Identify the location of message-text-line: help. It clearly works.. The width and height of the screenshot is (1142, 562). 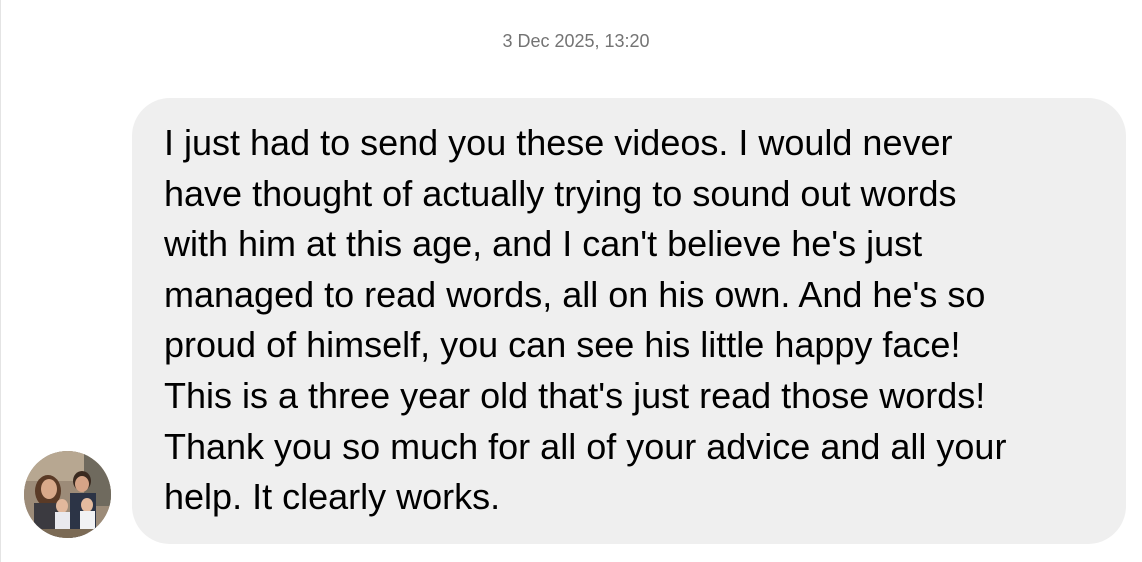
(332, 497).